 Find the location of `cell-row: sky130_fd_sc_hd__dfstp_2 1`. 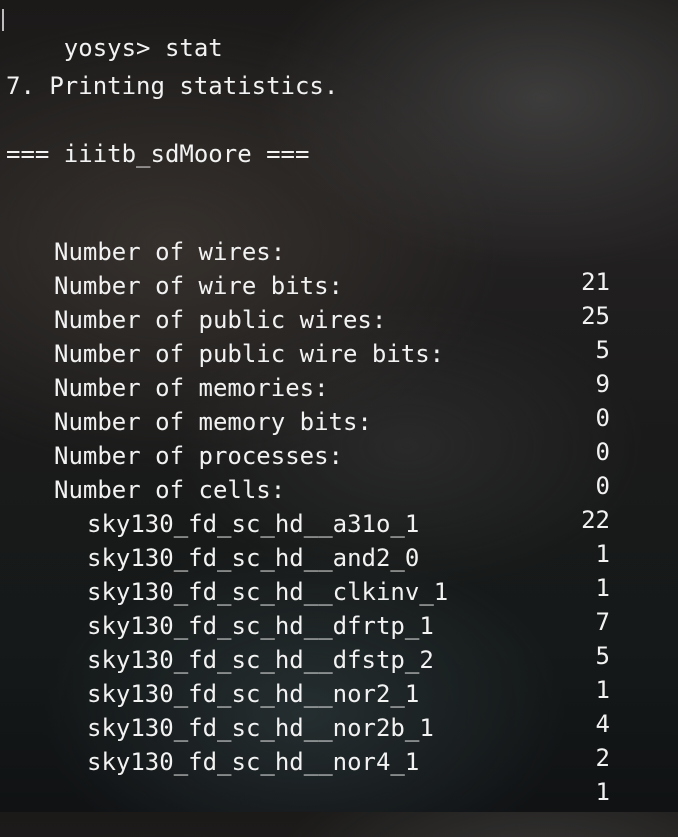

cell-row: sky130_fd_sc_hd__dfstp_2 1 is located at coordinates (341, 659).